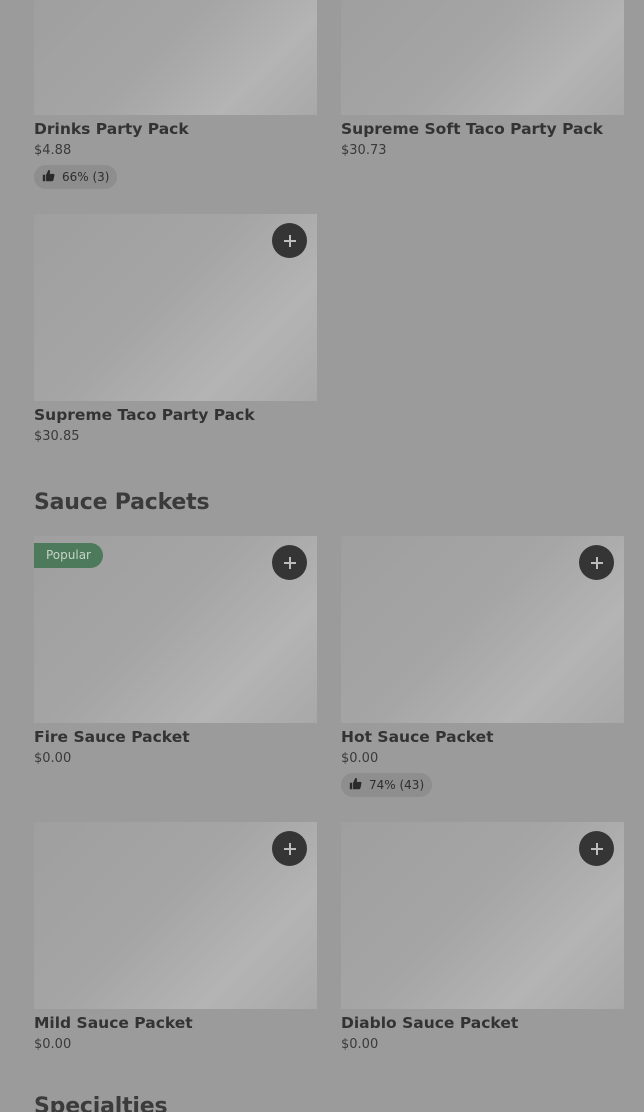 The height and width of the screenshot is (1112, 644). What do you see at coordinates (112, 737) in the screenshot?
I see `item-name: Fire Sauce Packet` at bounding box center [112, 737].